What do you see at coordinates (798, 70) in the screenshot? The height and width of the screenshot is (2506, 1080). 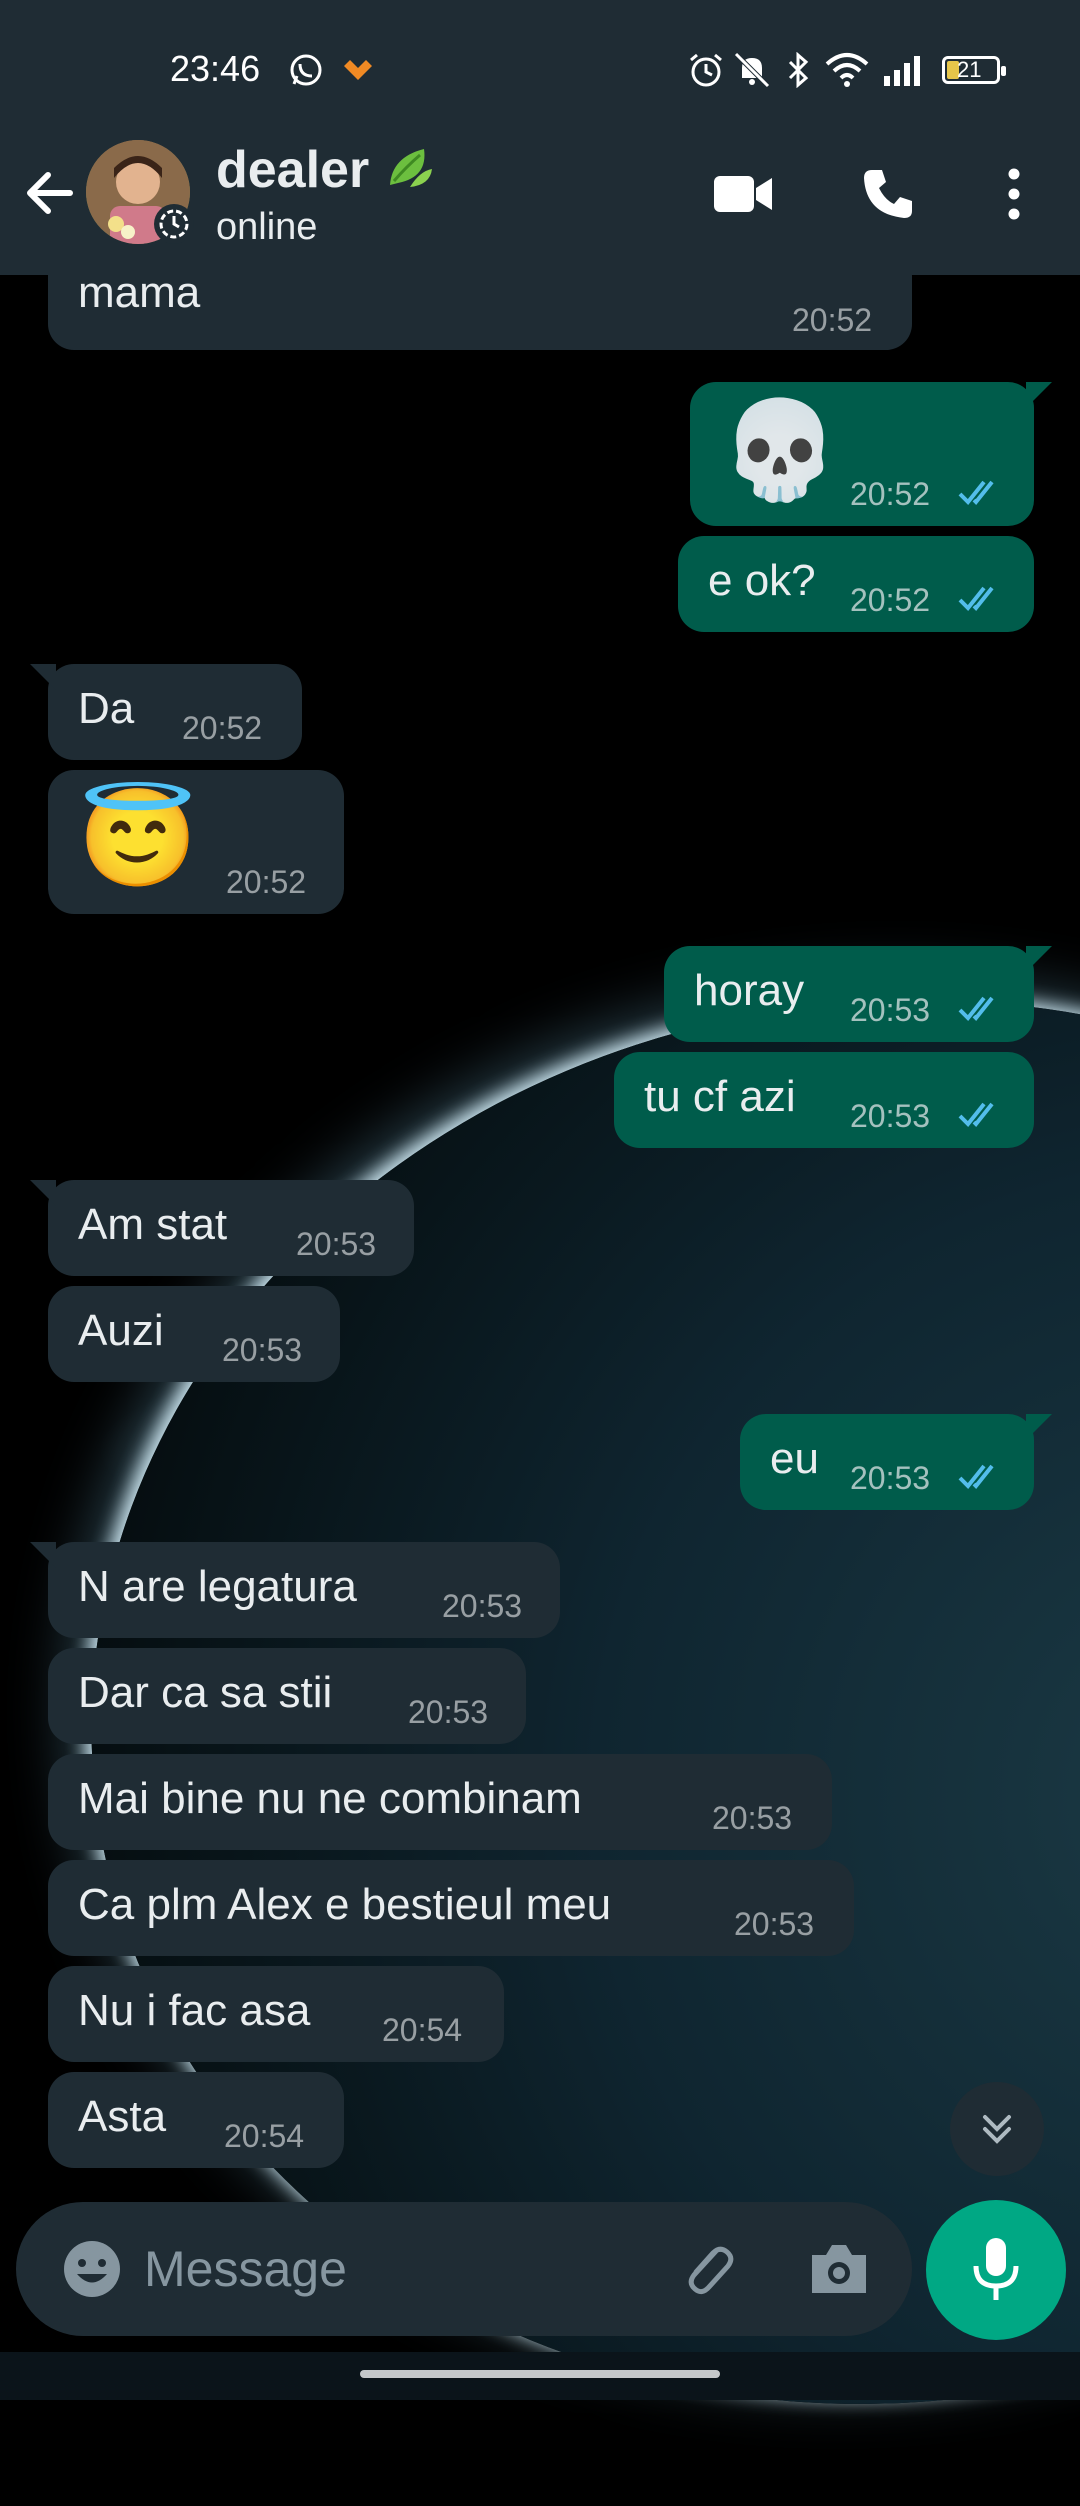 I see `bluetooth-icon` at bounding box center [798, 70].